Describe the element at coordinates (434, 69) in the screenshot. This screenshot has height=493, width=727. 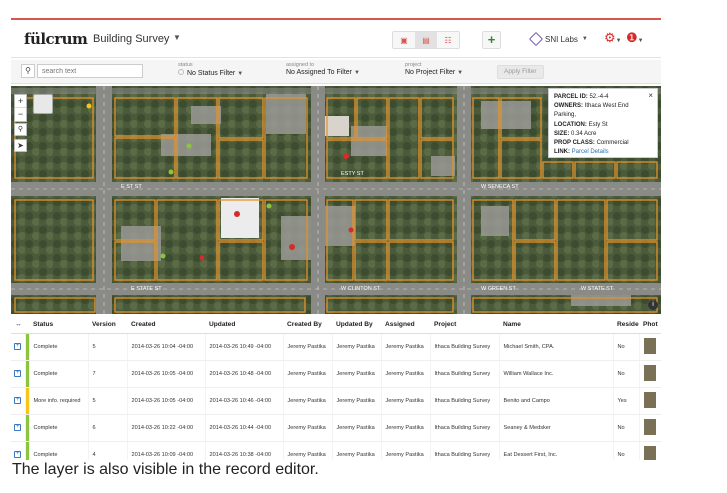
I see `project-filter: project No Project Filter ▼` at that location.